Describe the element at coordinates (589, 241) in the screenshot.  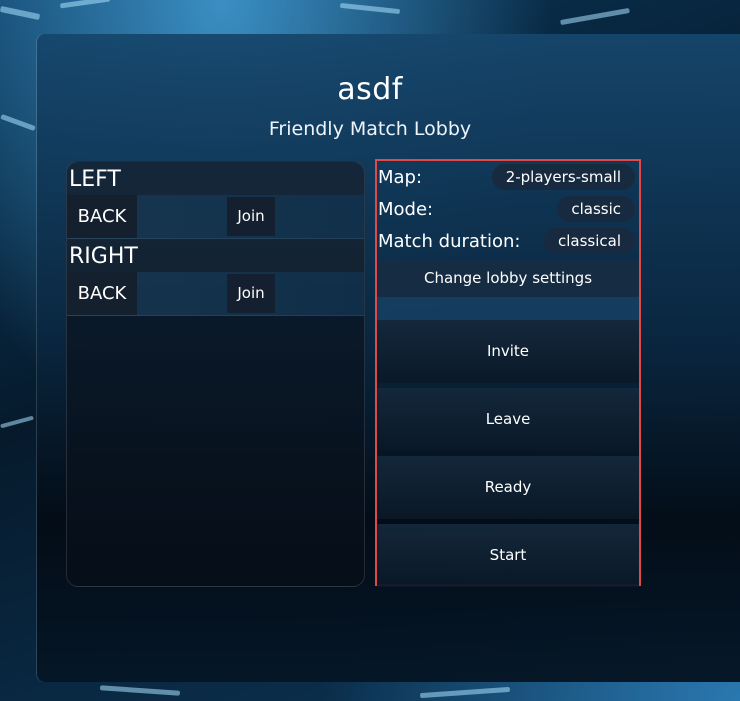
I see `setting-duration-value: classical` at that location.